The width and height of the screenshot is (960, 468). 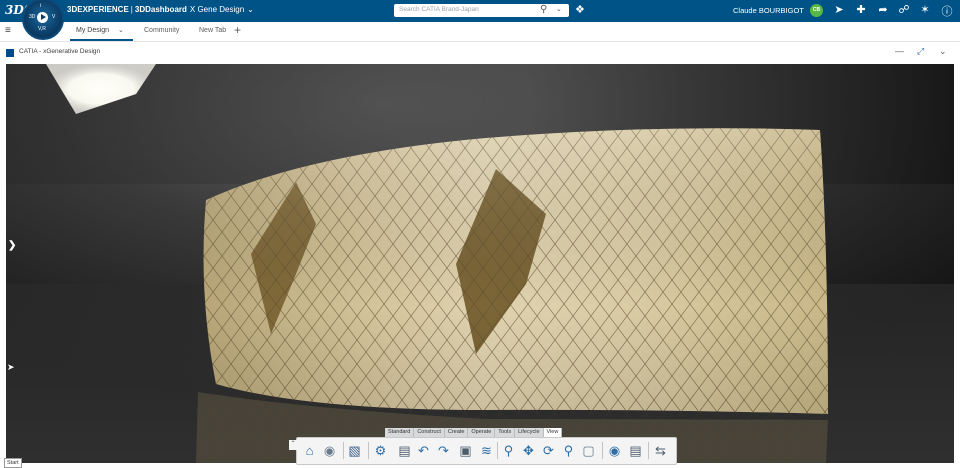 What do you see at coordinates (443, 450) in the screenshot?
I see `redo-icon: ↷` at bounding box center [443, 450].